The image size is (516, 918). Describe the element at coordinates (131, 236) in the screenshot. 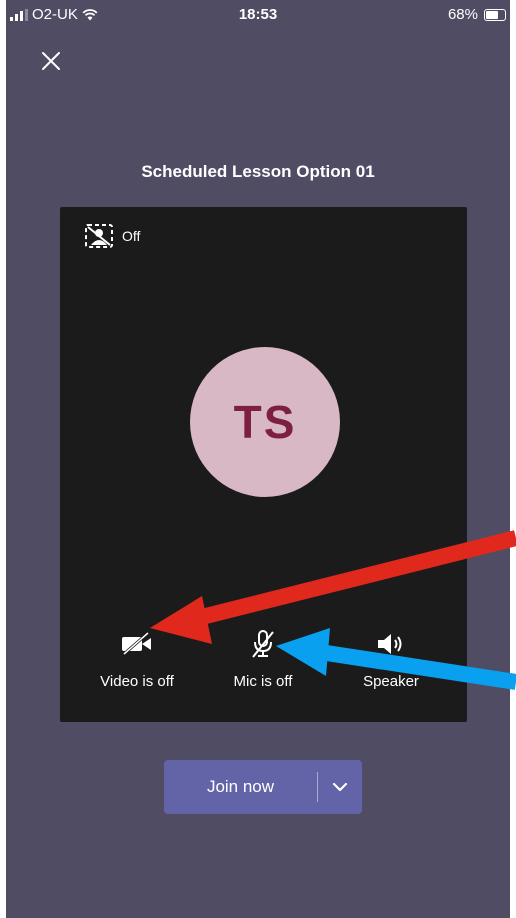

I see `background-effects-label: Off` at that location.